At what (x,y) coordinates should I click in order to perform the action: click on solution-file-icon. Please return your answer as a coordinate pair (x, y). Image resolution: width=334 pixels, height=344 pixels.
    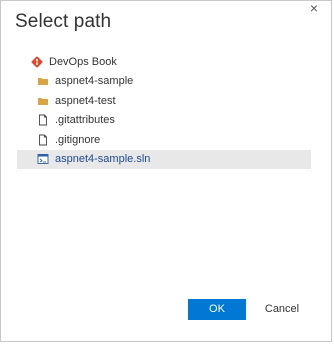
    Looking at the image, I should click on (43, 159).